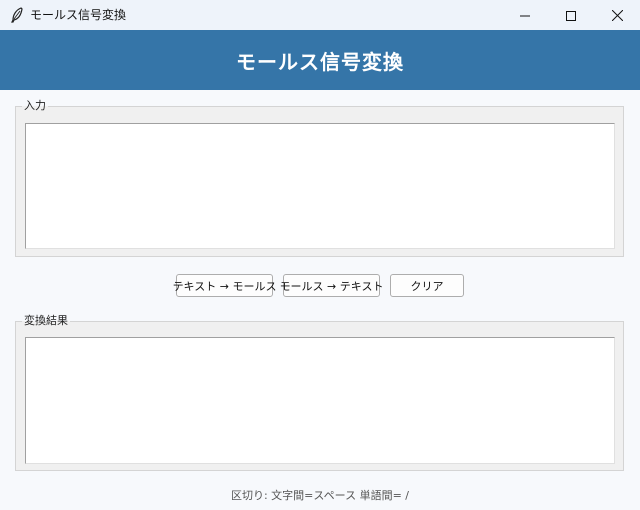 Image resolution: width=640 pixels, height=510 pixels. What do you see at coordinates (78, 15) in the screenshot?
I see `window-title: モールス信号変換` at bounding box center [78, 15].